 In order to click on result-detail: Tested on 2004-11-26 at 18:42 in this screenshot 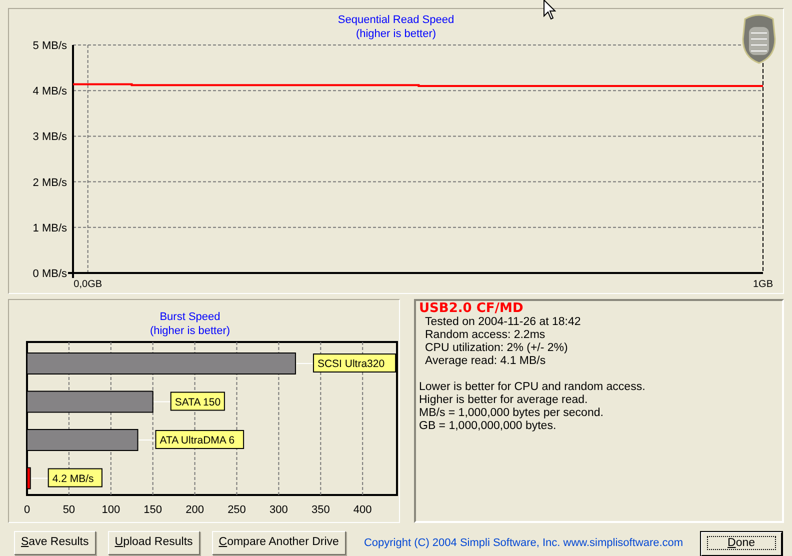, I will do `click(502, 322)`.